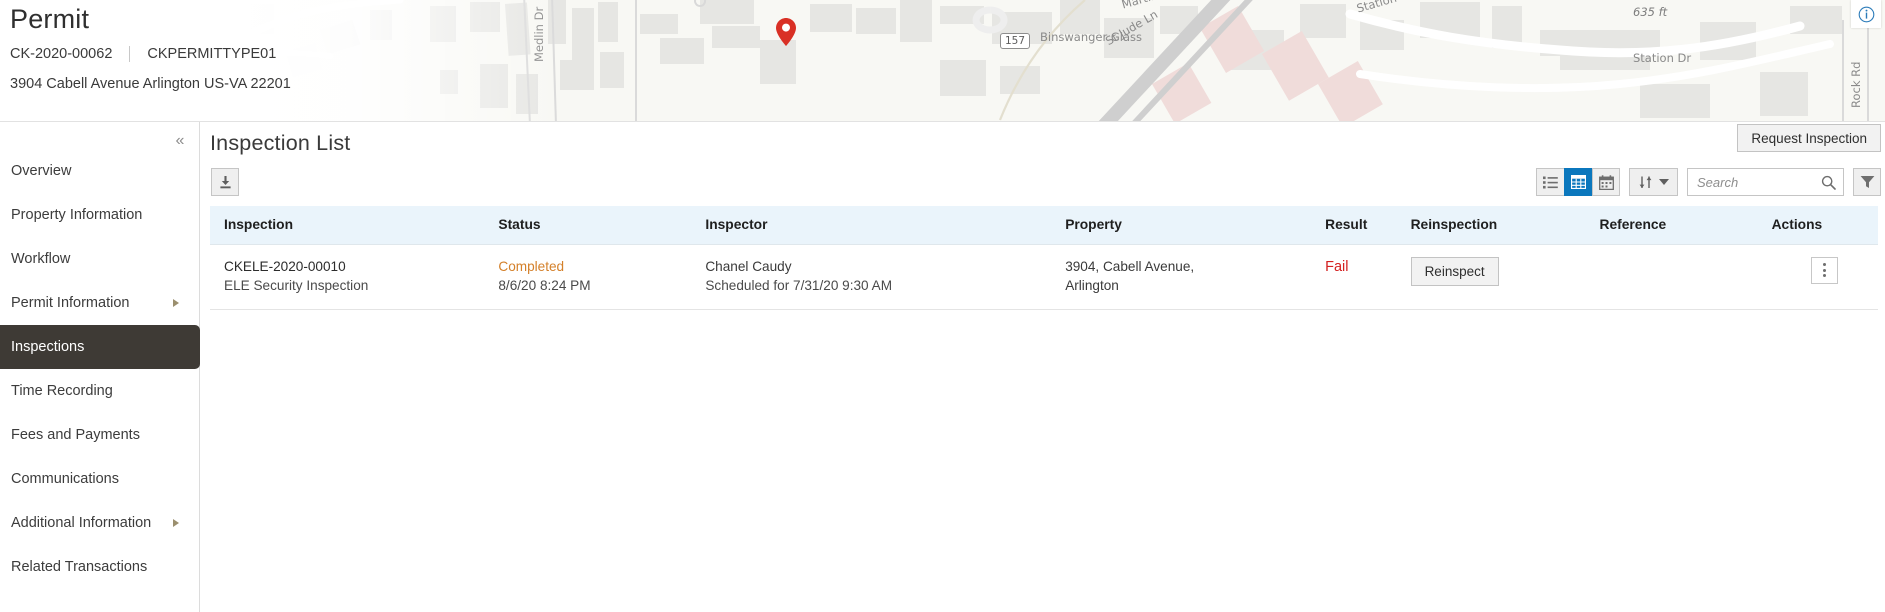 The height and width of the screenshot is (612, 1885). Describe the element at coordinates (100, 347) in the screenshot. I see `sidebar-item-inspections: Inspections` at that location.